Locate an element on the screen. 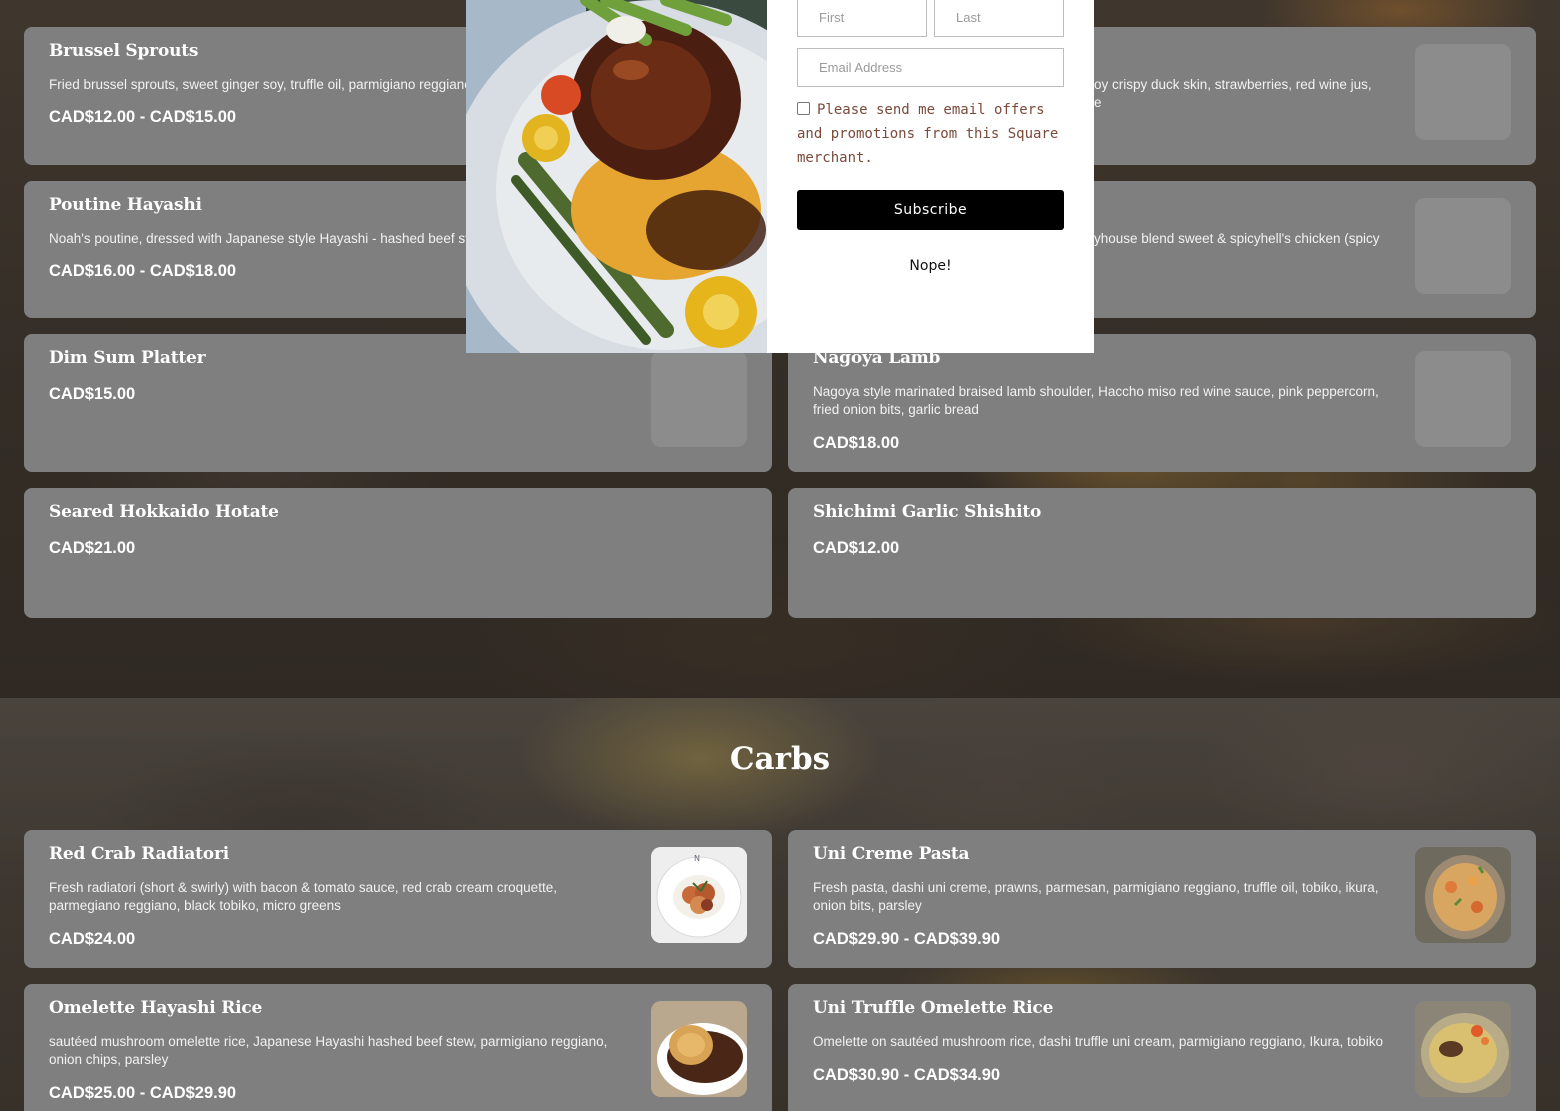  menu-item-price: CAD$30.90 - CAD$34.90 is located at coordinates (907, 1075).